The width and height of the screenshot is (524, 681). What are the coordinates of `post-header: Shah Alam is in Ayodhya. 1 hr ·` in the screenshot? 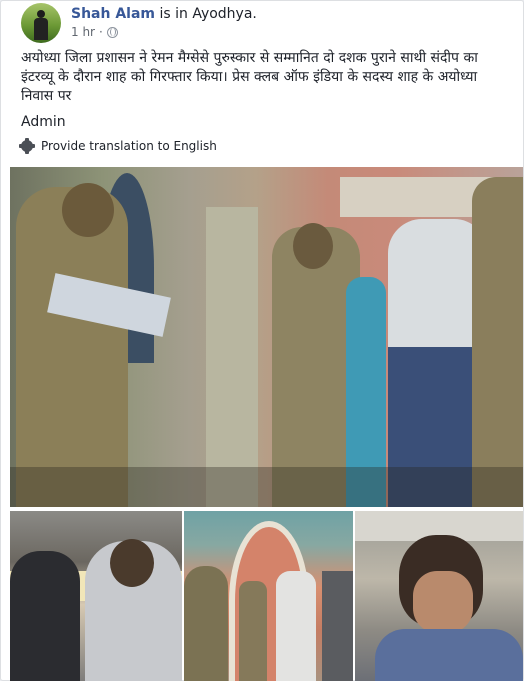 It's located at (139, 23).